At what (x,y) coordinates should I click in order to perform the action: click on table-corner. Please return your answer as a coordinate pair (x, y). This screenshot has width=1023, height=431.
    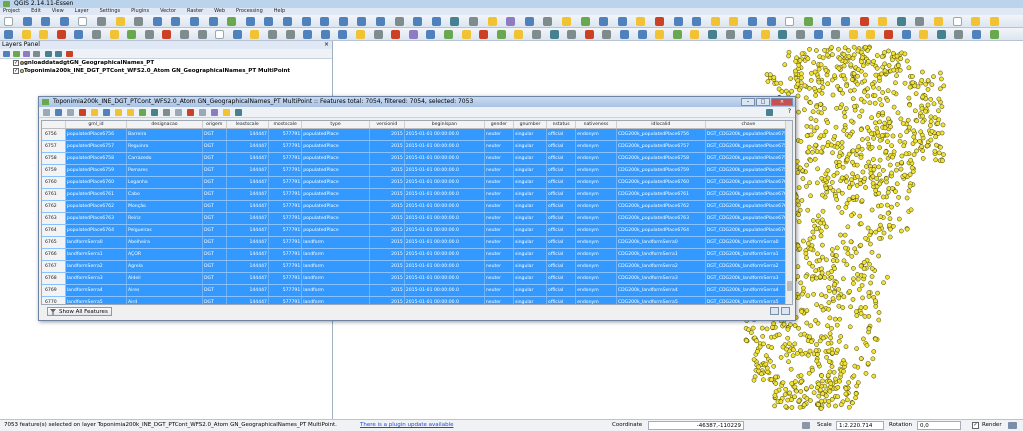
    Looking at the image, I should click on (54, 125).